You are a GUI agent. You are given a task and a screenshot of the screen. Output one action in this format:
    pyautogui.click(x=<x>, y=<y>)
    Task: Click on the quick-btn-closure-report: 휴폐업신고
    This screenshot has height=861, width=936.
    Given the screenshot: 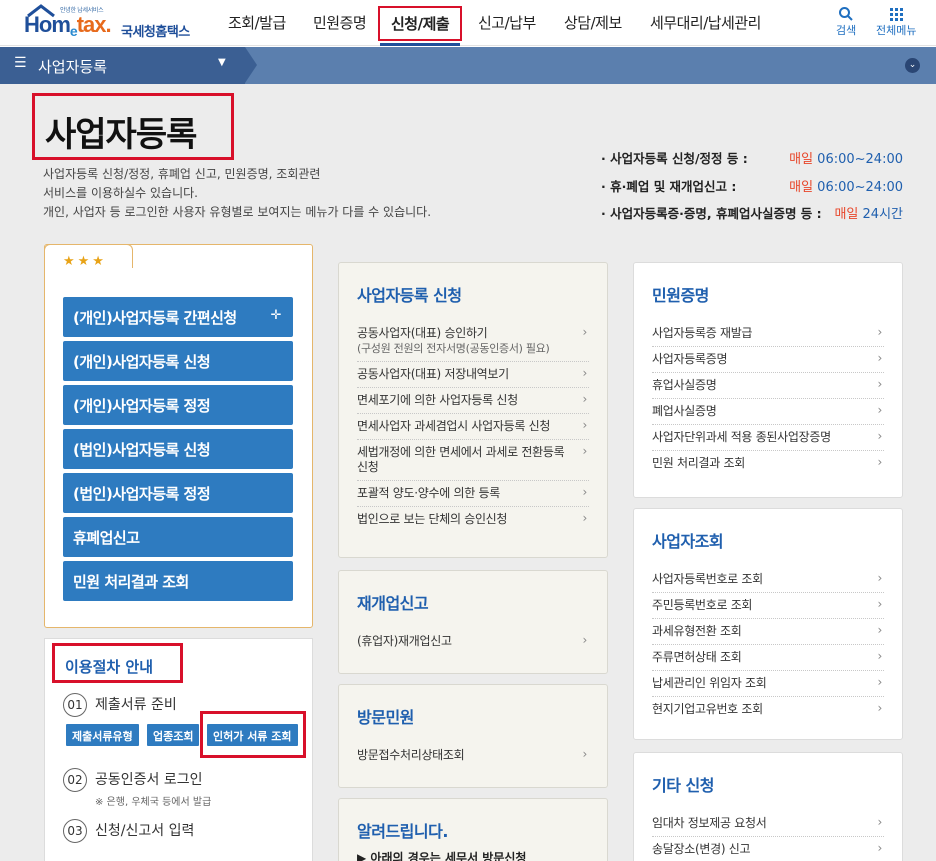 What is the action you would take?
    pyautogui.click(x=178, y=537)
    